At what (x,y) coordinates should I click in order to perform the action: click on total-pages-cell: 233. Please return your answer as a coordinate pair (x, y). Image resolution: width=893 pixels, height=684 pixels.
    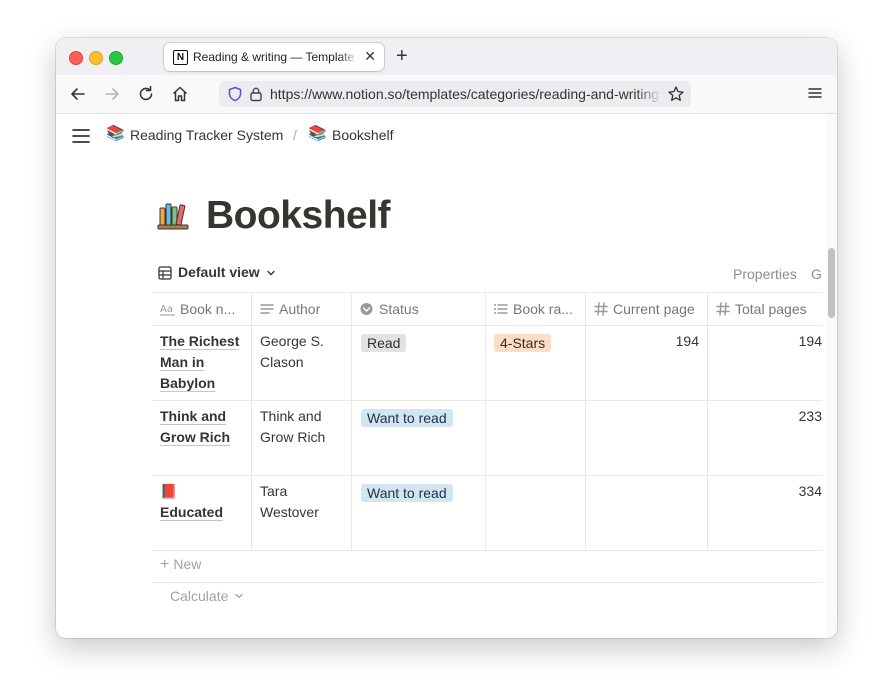
    Looking at the image, I should click on (769, 416).